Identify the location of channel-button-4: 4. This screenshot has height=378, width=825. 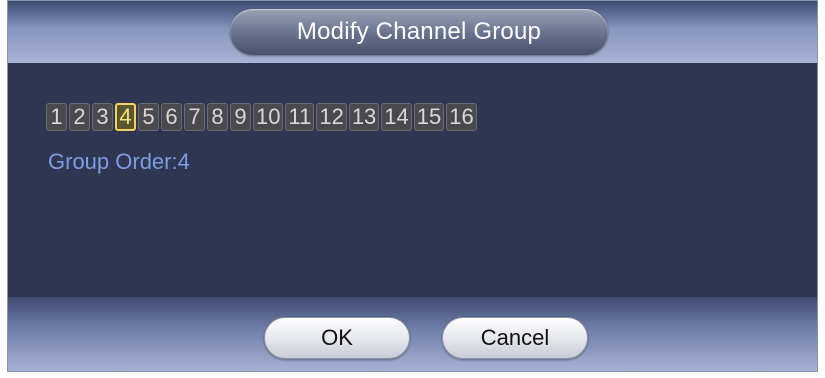
(125, 117).